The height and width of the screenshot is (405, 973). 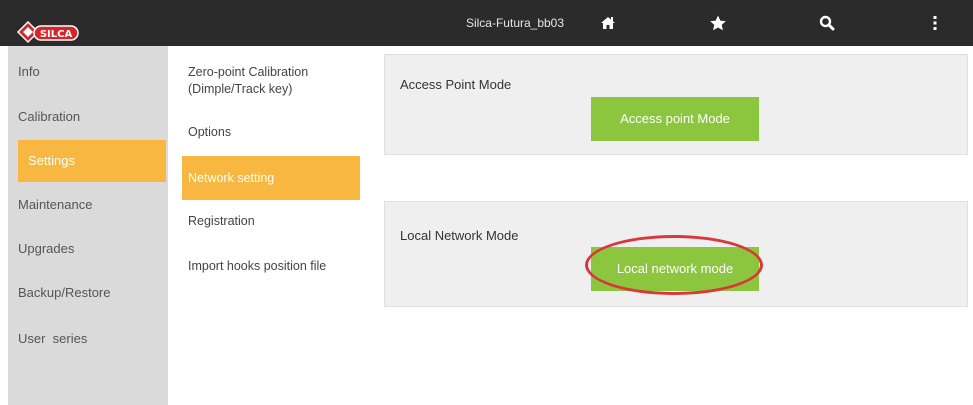 I want to click on sidebar-item-maintenance: Maintenance, so click(x=83, y=205).